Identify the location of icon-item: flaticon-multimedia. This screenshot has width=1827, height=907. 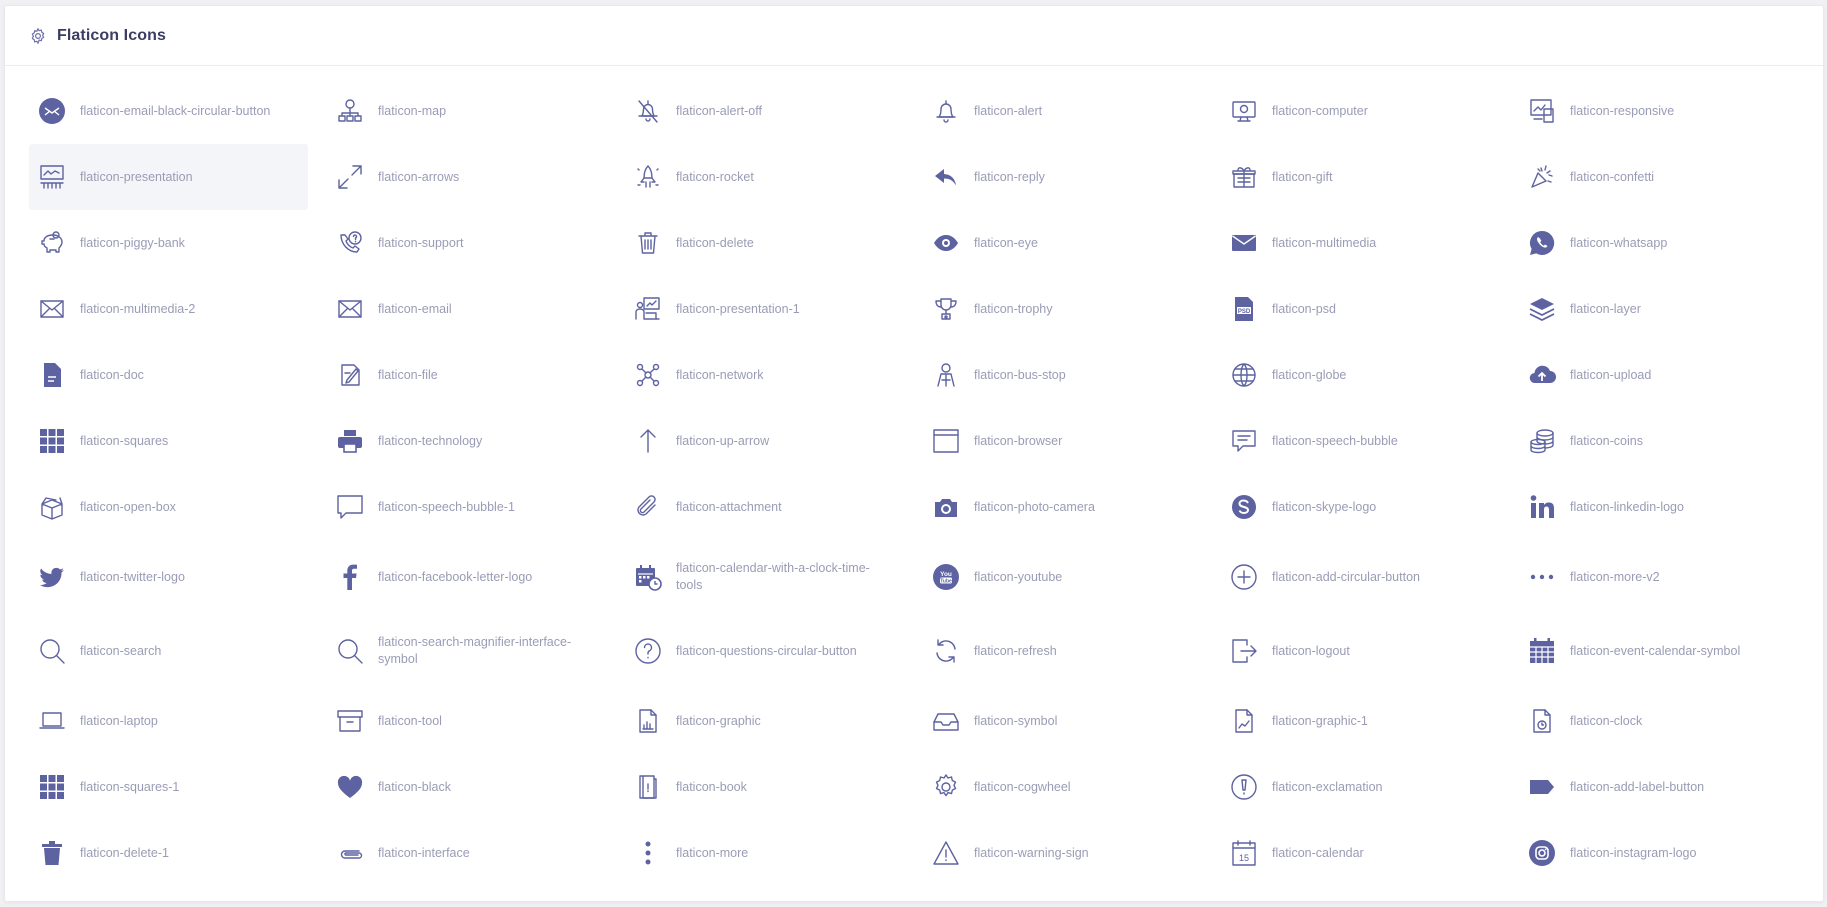
(1360, 243).